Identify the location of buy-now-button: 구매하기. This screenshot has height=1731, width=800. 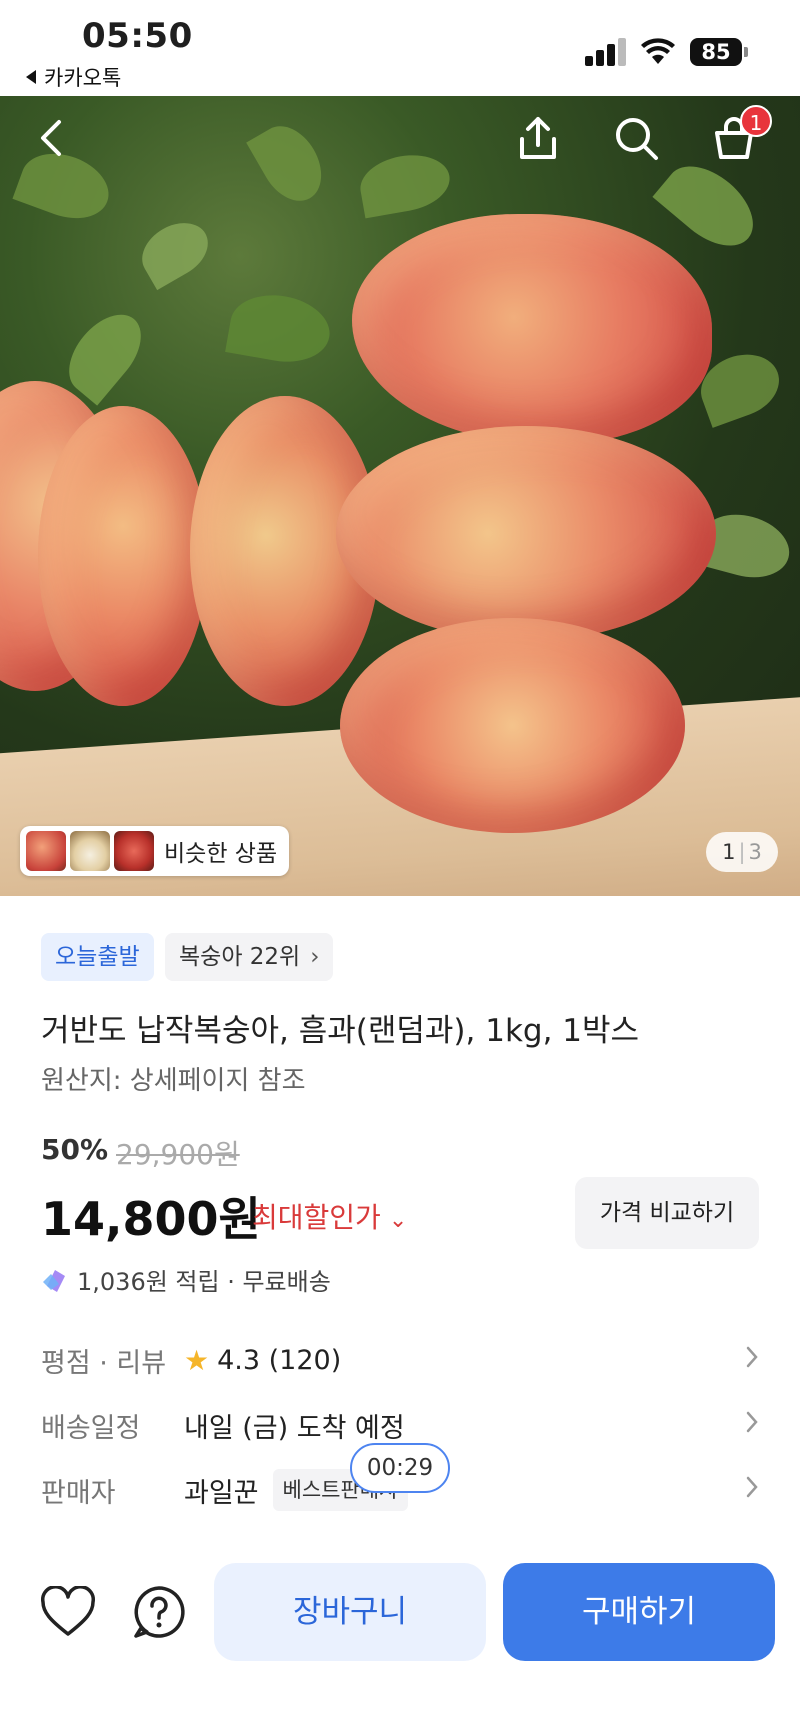
(639, 1612).